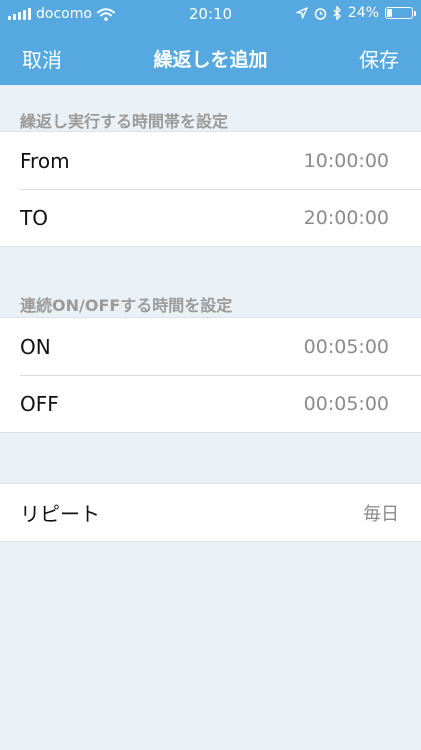  I want to click on top-bar: docomo 20:10 24% 取消 繰返しを追加 保存, so click(210, 42).